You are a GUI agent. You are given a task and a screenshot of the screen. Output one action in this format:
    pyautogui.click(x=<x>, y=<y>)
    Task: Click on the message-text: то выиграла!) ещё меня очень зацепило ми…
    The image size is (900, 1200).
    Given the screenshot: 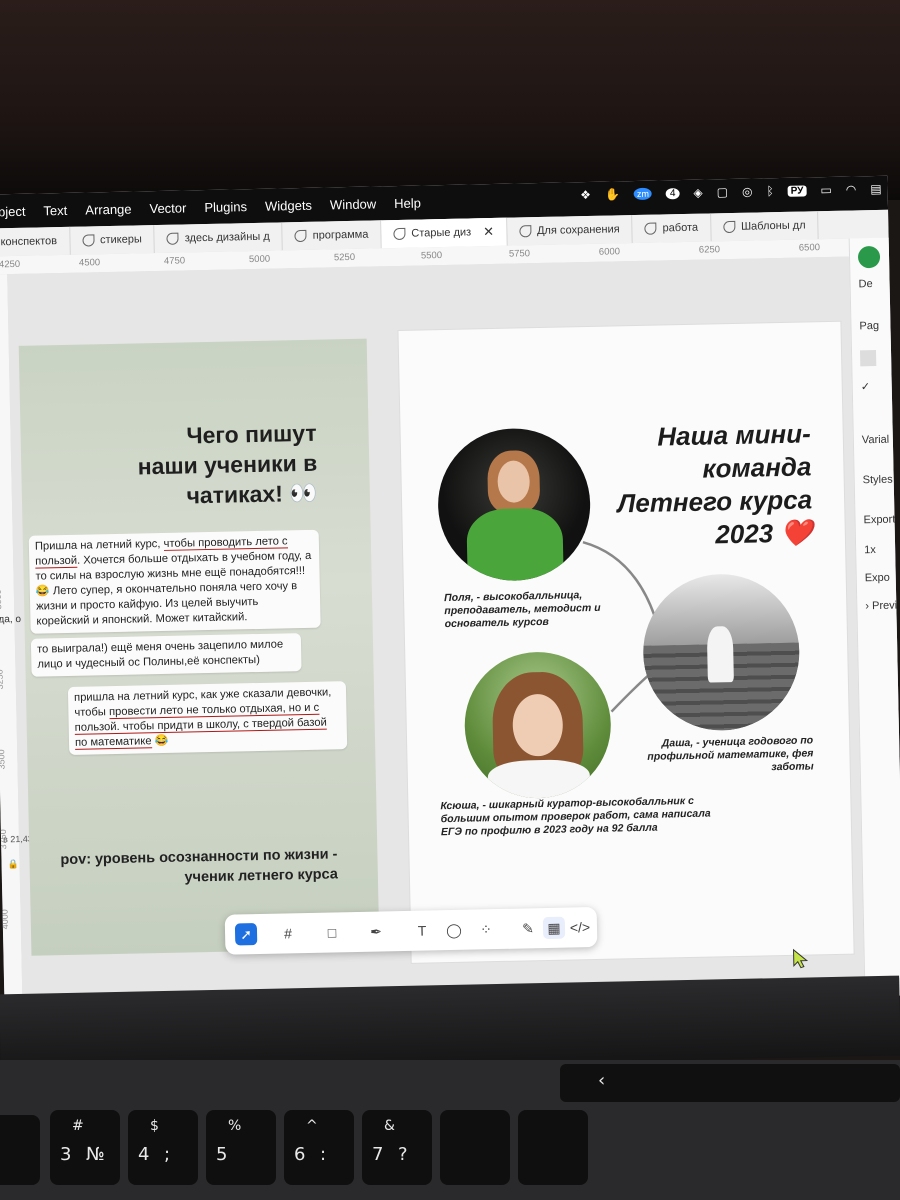 What is the action you would take?
    pyautogui.click(x=160, y=654)
    